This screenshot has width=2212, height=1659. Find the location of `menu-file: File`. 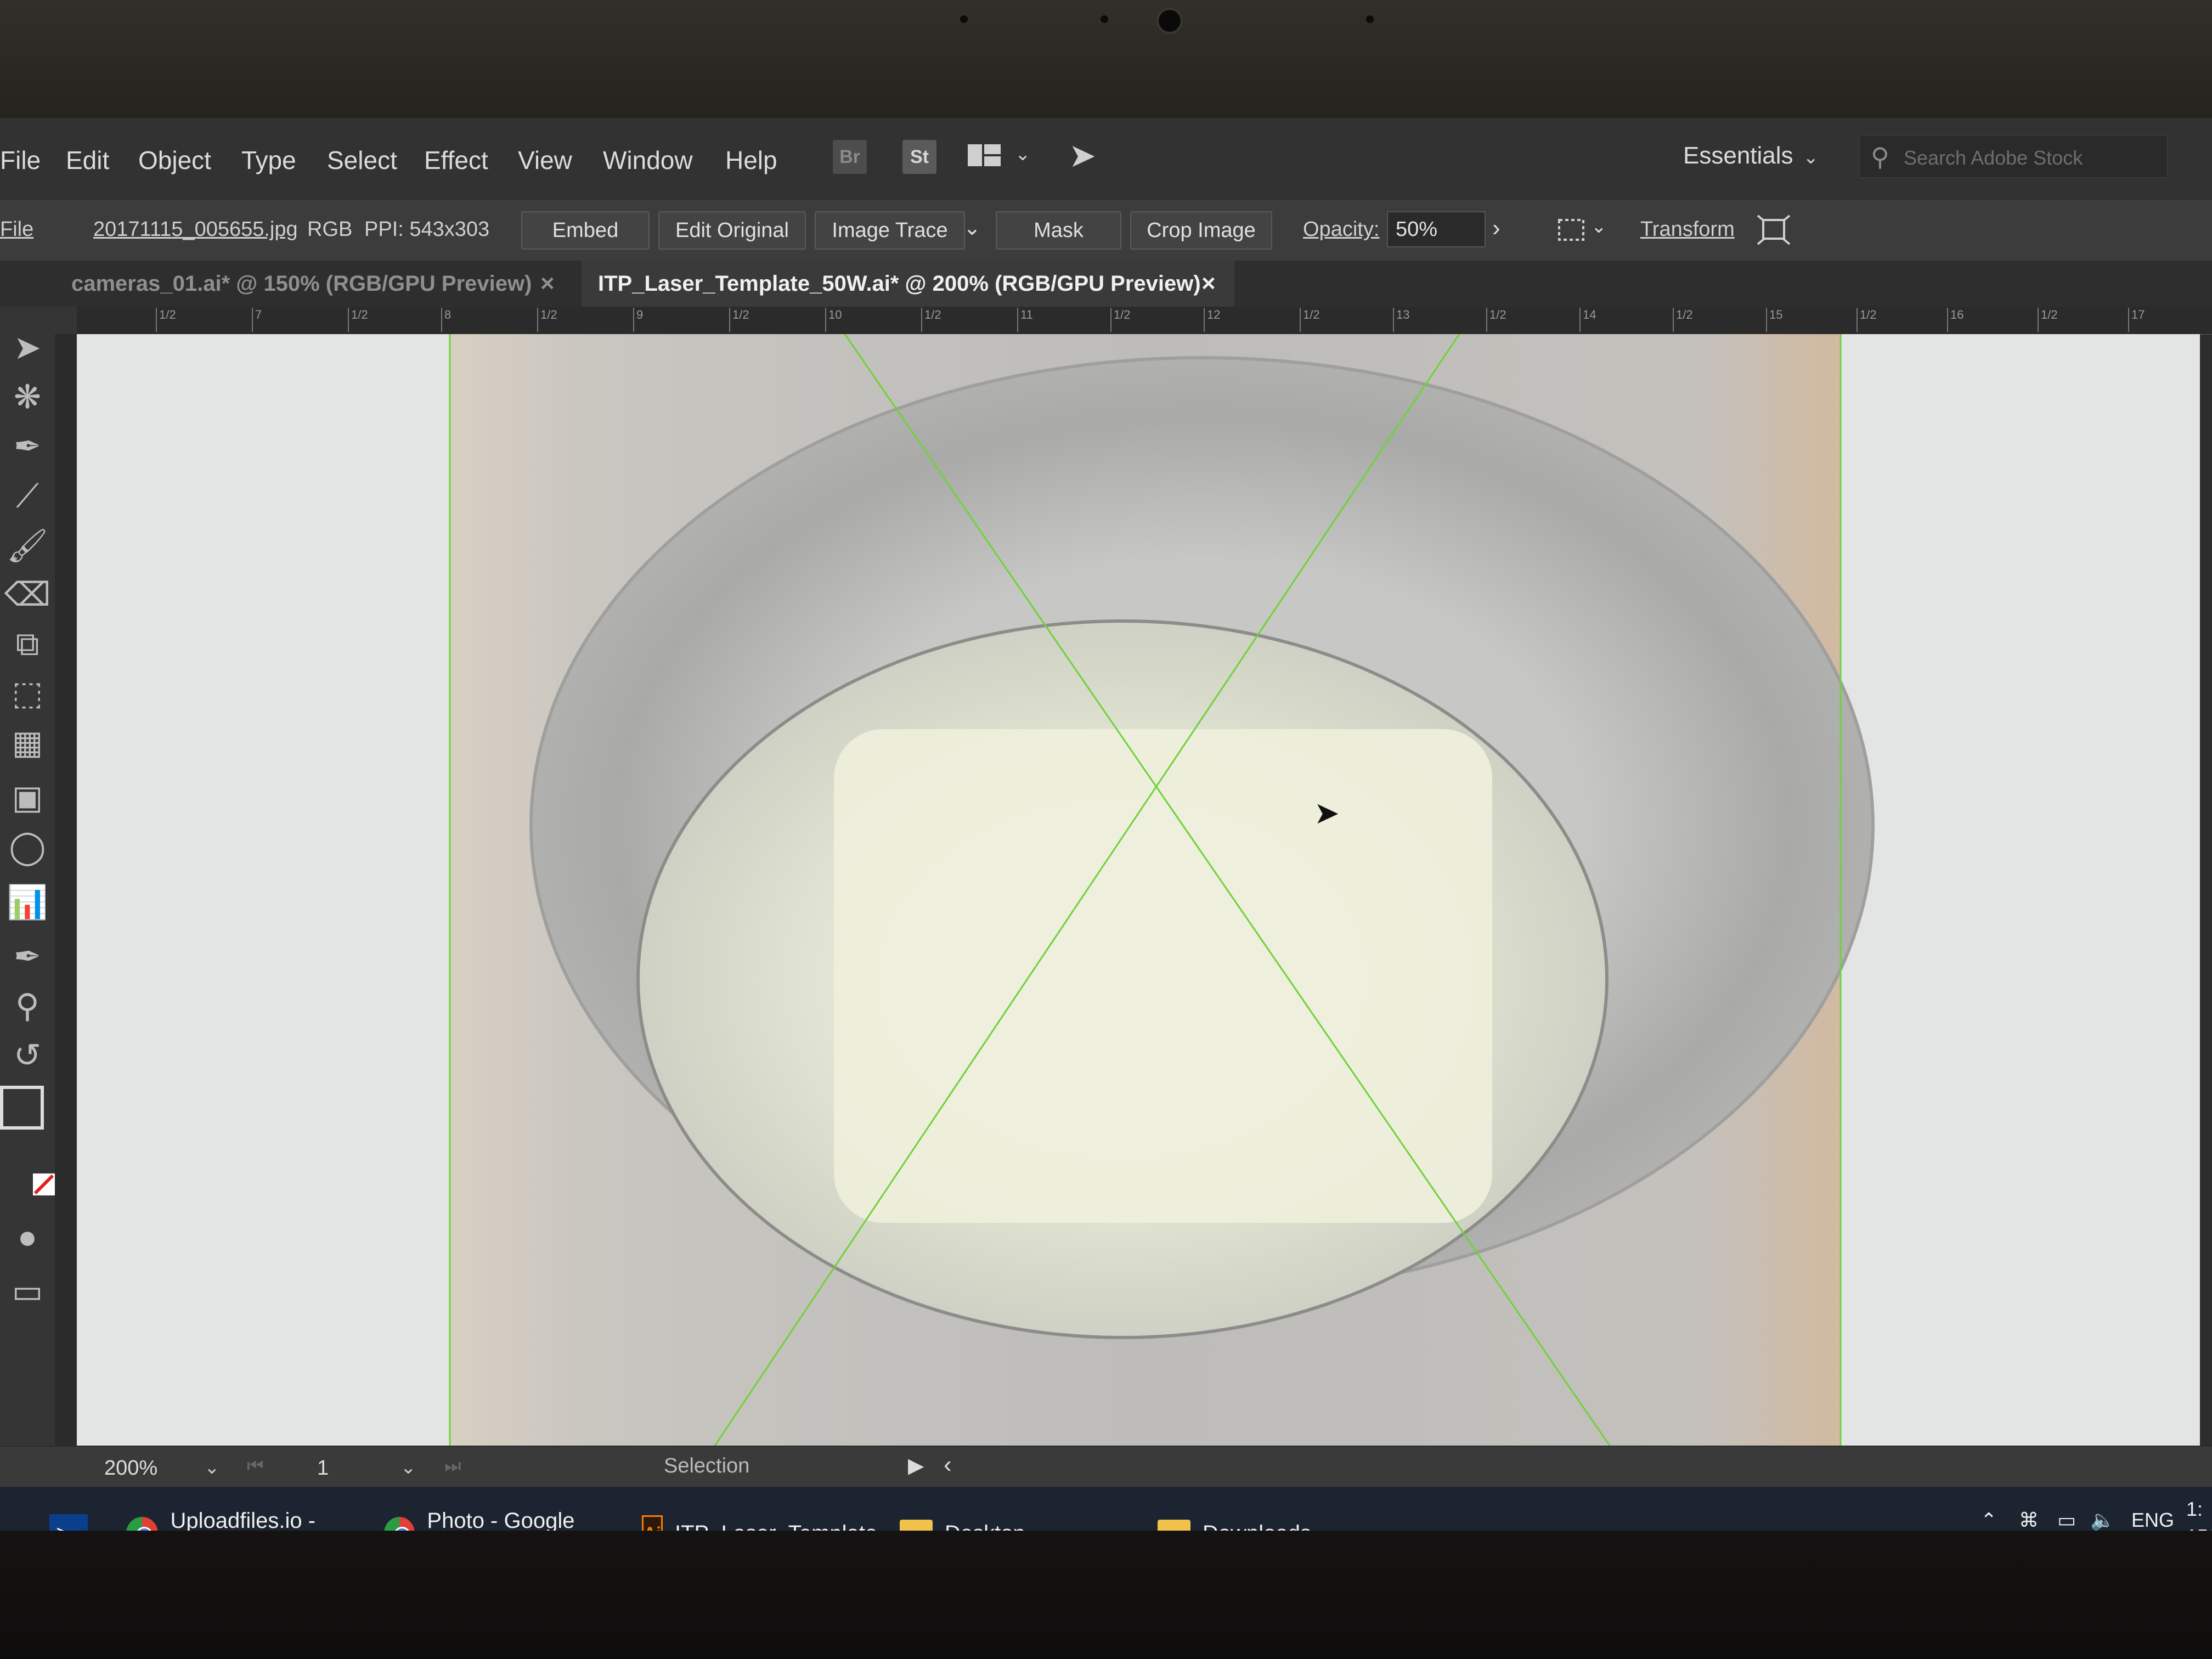

menu-file: File is located at coordinates (21, 160).